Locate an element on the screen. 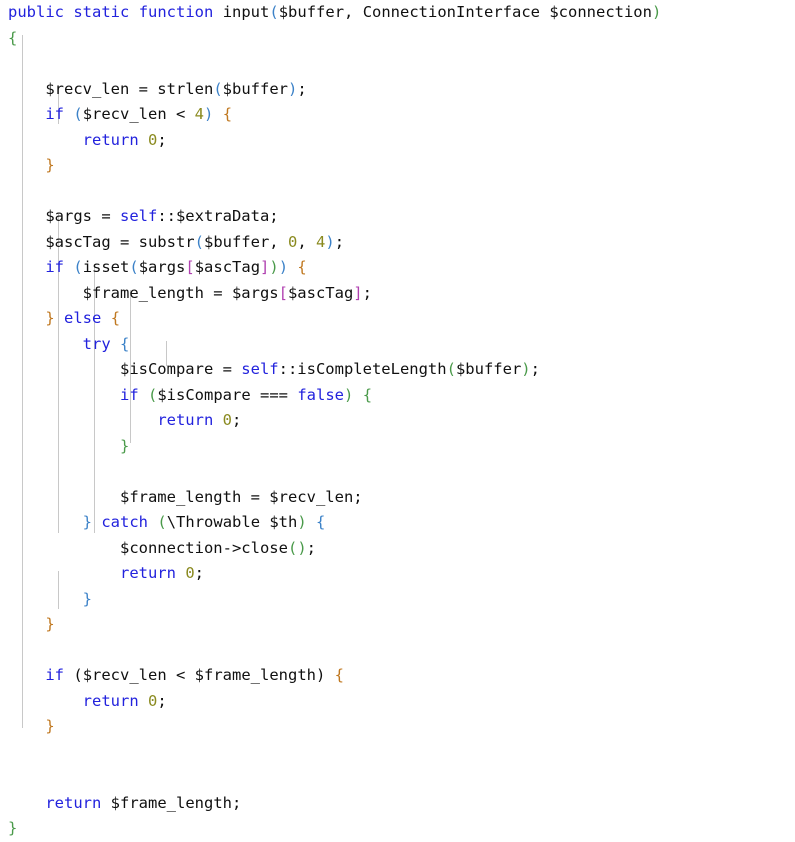 The width and height of the screenshot is (795, 842). code-line: $frame_length = $args[$ascTag]; is located at coordinates (397, 294).